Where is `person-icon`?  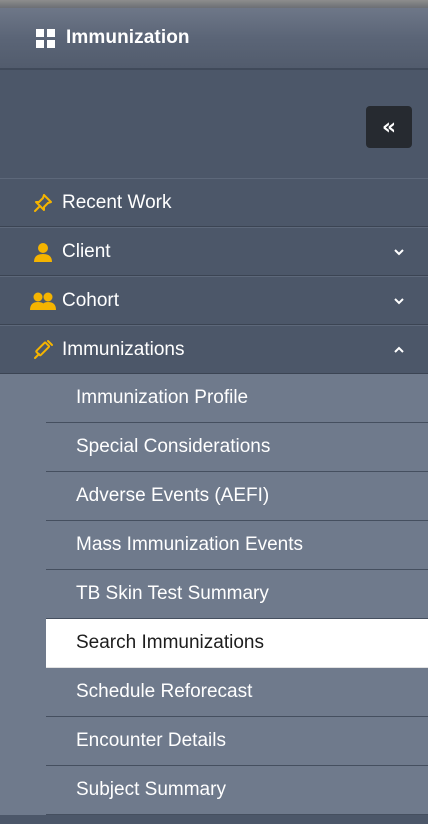
person-icon is located at coordinates (43, 252).